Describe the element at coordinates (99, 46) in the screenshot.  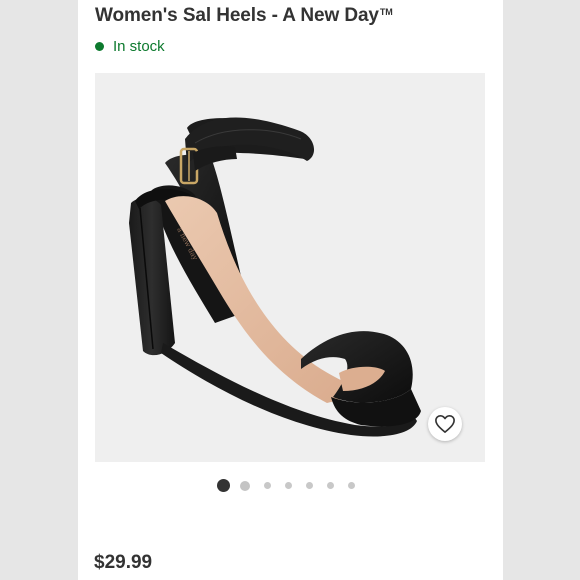
I see `green-dot-icon` at that location.